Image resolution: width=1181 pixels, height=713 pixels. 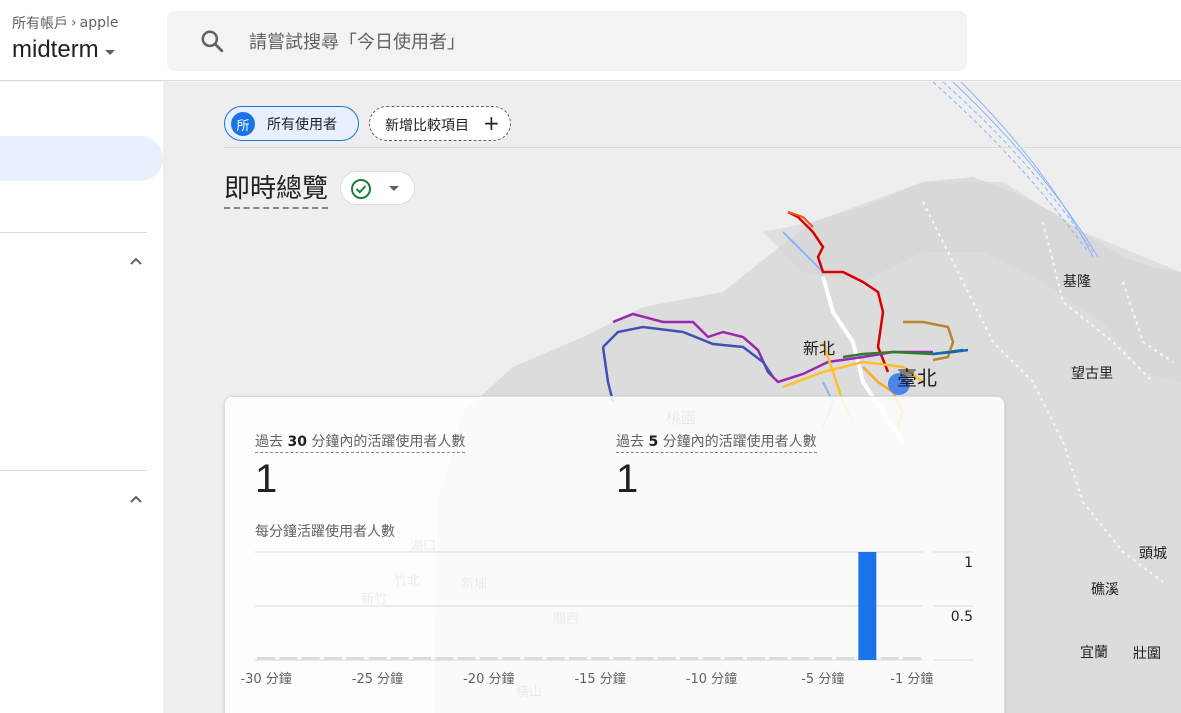 What do you see at coordinates (968, 563) in the screenshot?
I see `y-tick-label: 1` at bounding box center [968, 563].